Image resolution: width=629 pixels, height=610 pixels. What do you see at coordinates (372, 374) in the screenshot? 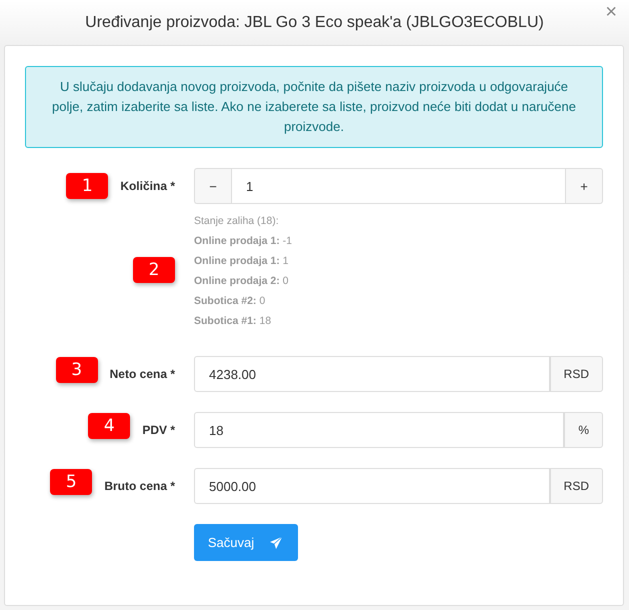
I see `input-field: 4238.00` at bounding box center [372, 374].